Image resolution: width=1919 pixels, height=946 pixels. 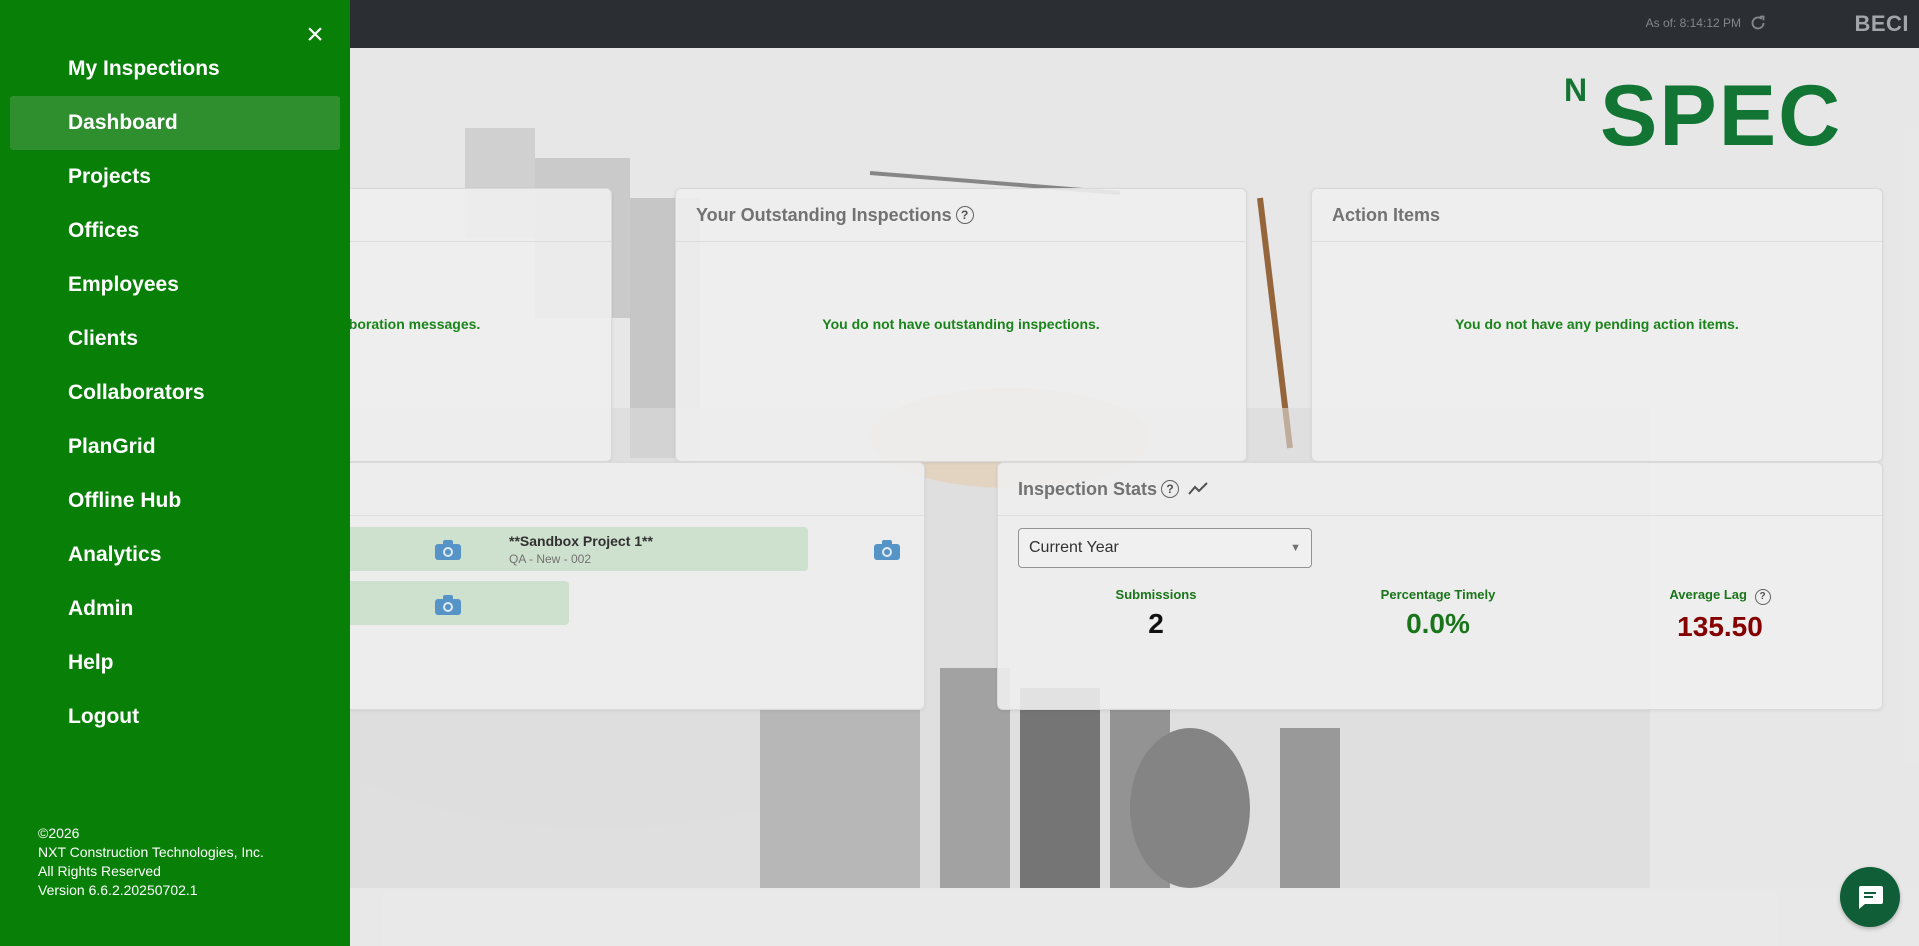 I want to click on chat-icon, so click(x=1871, y=897).